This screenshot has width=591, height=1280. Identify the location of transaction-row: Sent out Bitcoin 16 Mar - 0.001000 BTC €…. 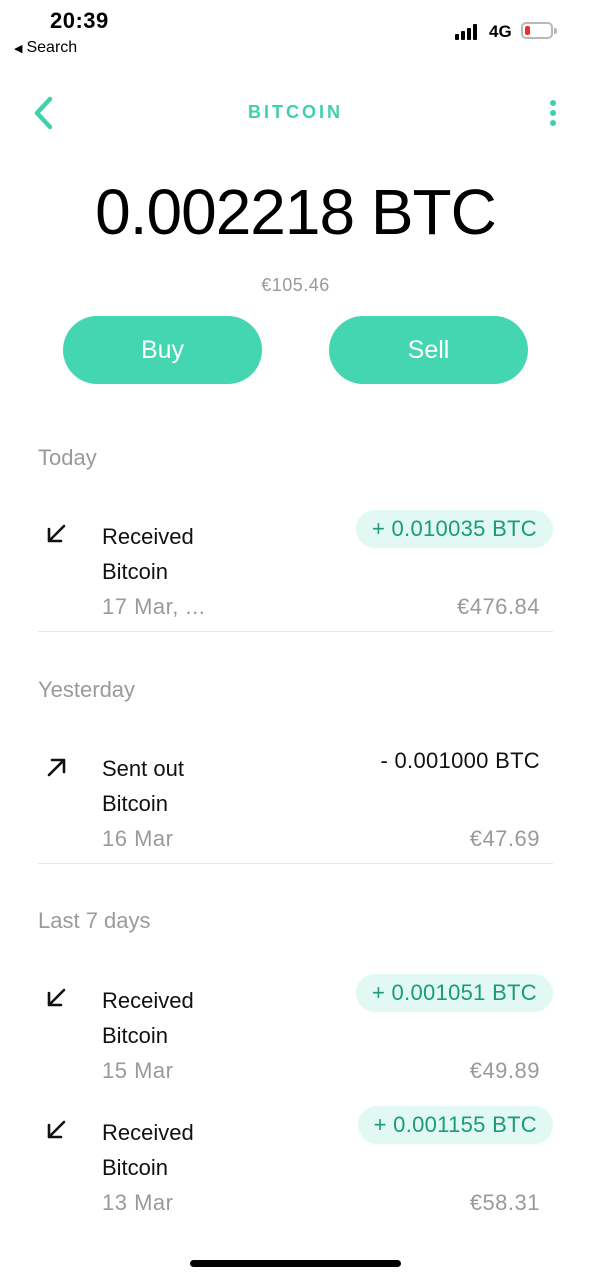
(295, 808).